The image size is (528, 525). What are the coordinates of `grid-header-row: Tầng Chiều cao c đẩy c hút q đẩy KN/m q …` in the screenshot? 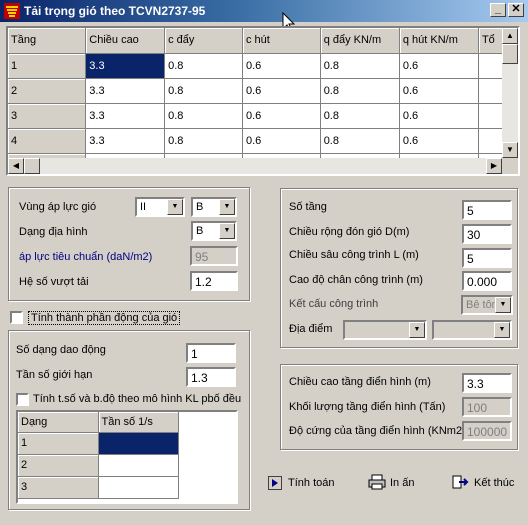 It's located at (263, 41).